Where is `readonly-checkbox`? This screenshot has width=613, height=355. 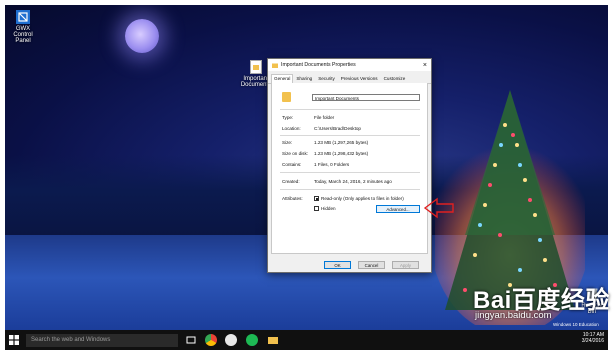 readonly-checkbox is located at coordinates (316, 199).